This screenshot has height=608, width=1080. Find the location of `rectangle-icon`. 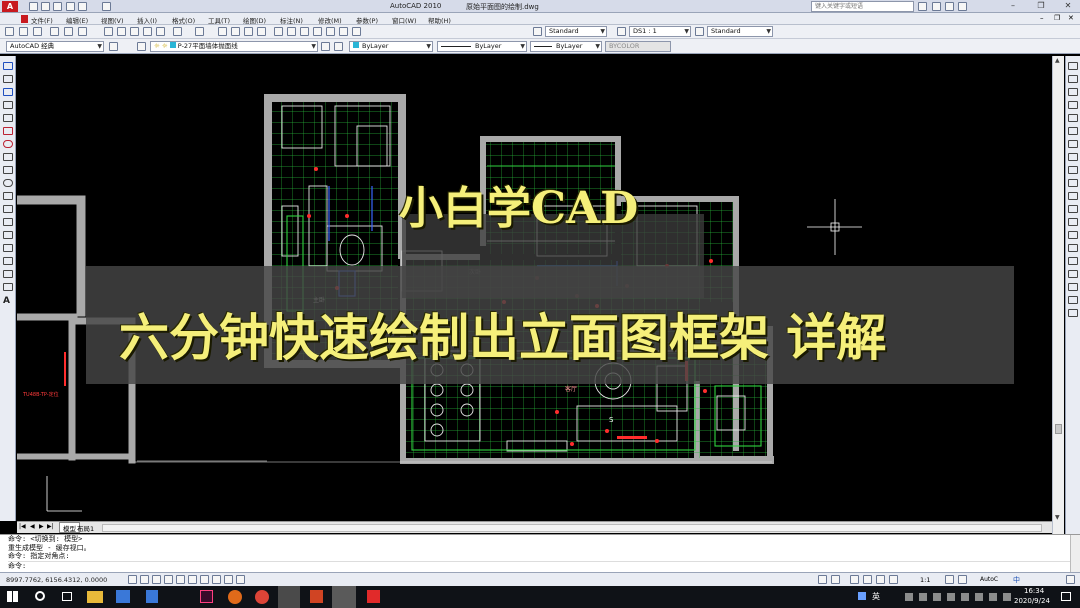

rectangle-icon is located at coordinates (8, 118).